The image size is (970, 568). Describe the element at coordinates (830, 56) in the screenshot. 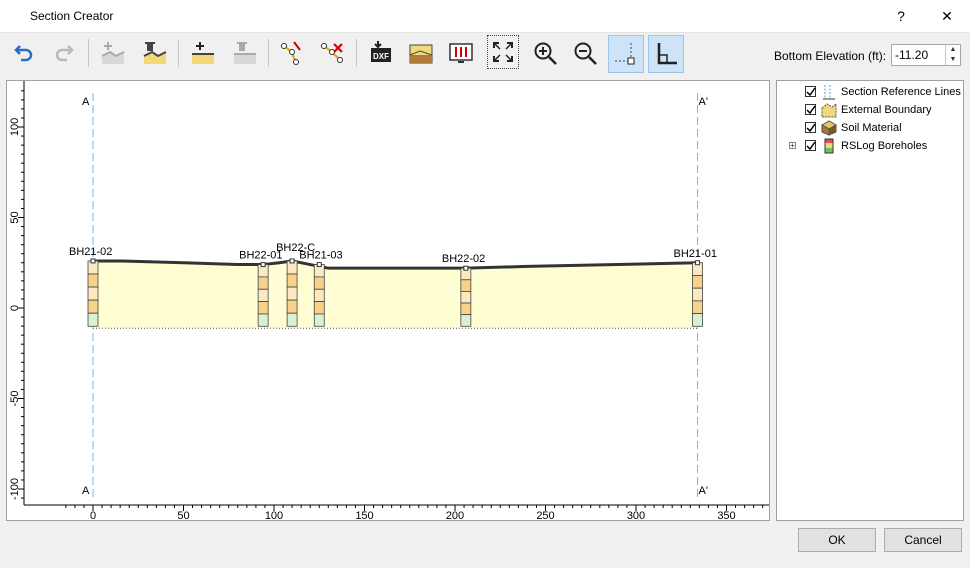

I see `bottom-elevation-label: Bottom Elevation (ft):` at that location.